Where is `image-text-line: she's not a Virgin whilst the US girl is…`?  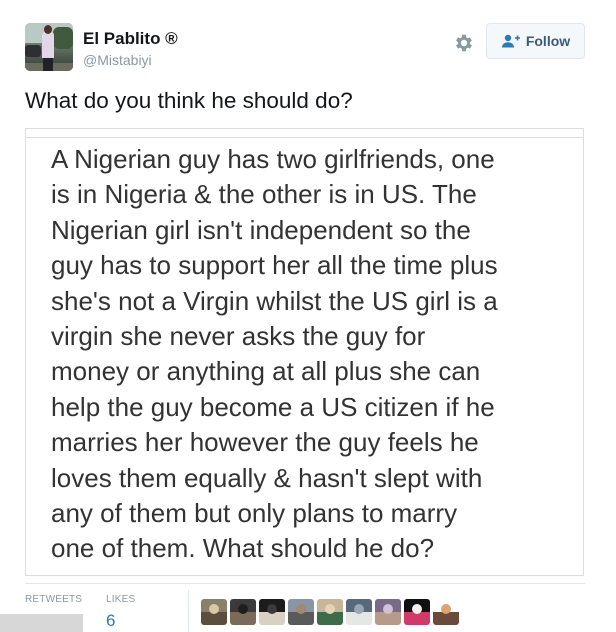
image-text-line: she's not a Virgin whilst the US girl is… is located at coordinates (274, 300).